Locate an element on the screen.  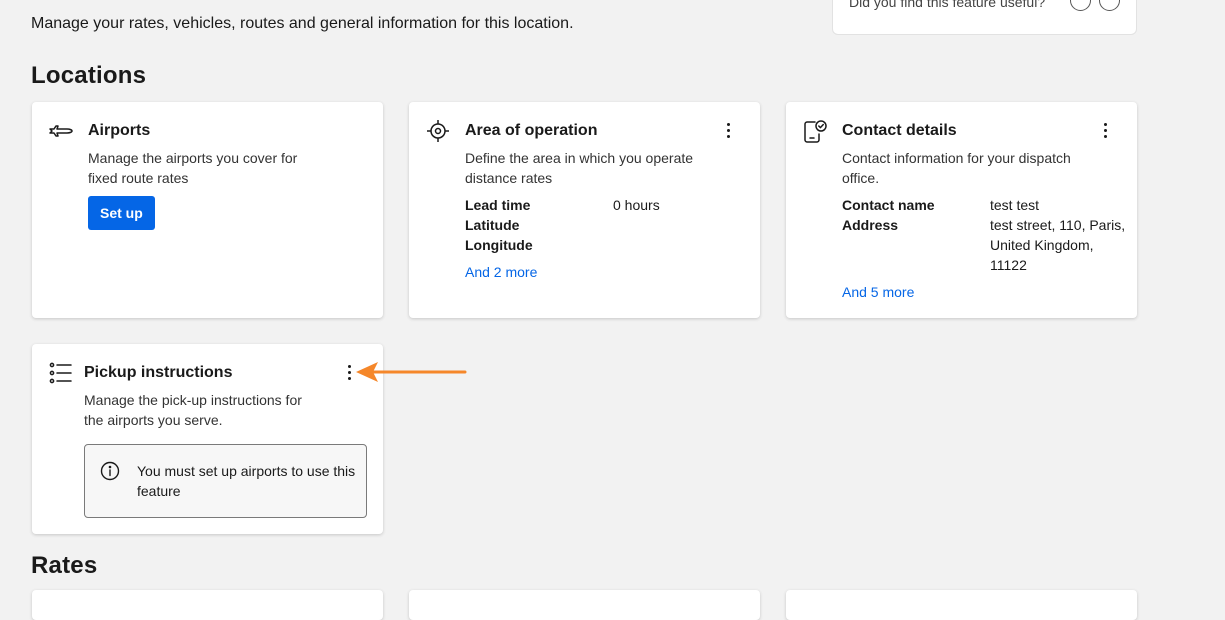
detail-value: test test is located at coordinates (1015, 205).